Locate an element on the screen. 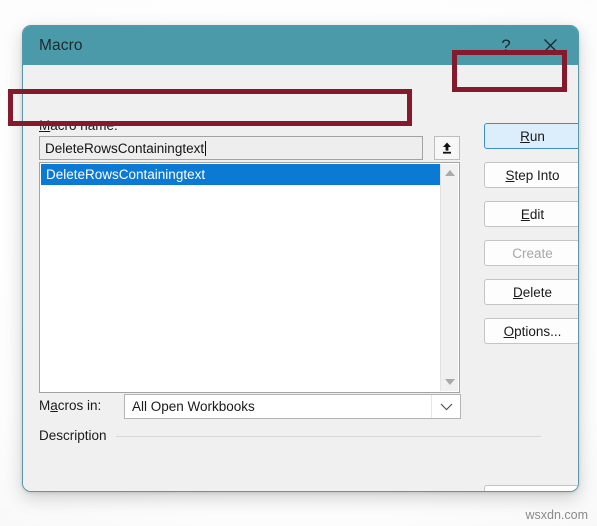  dialog-titlebar: Macro ? is located at coordinates (300, 45).